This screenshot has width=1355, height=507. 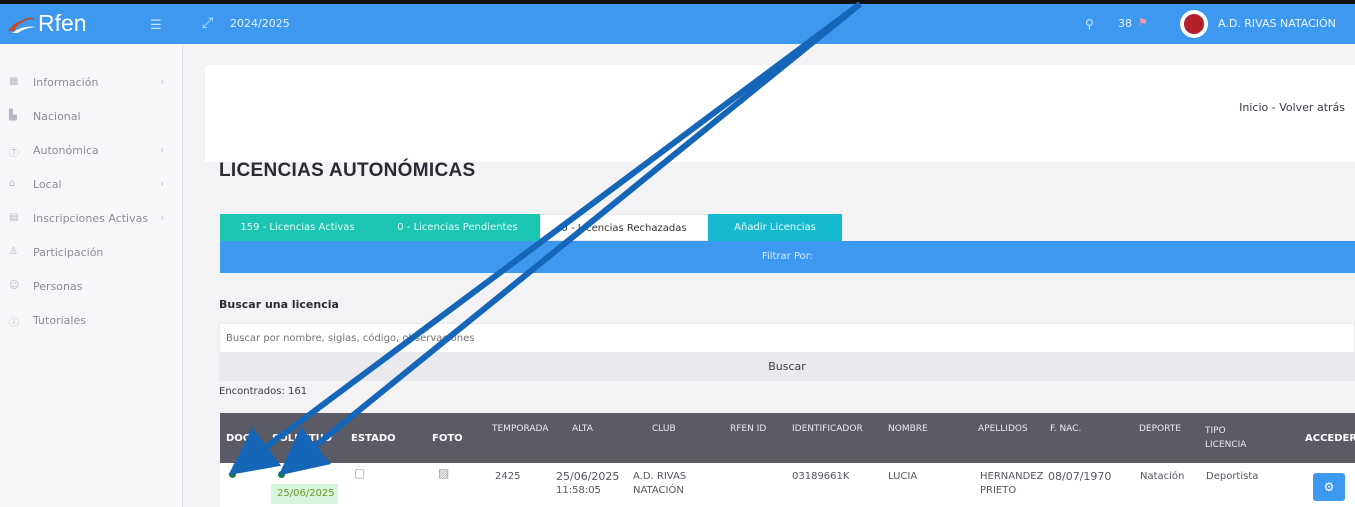 I want to click on season-label: 2024/2025, so click(x=260, y=23).